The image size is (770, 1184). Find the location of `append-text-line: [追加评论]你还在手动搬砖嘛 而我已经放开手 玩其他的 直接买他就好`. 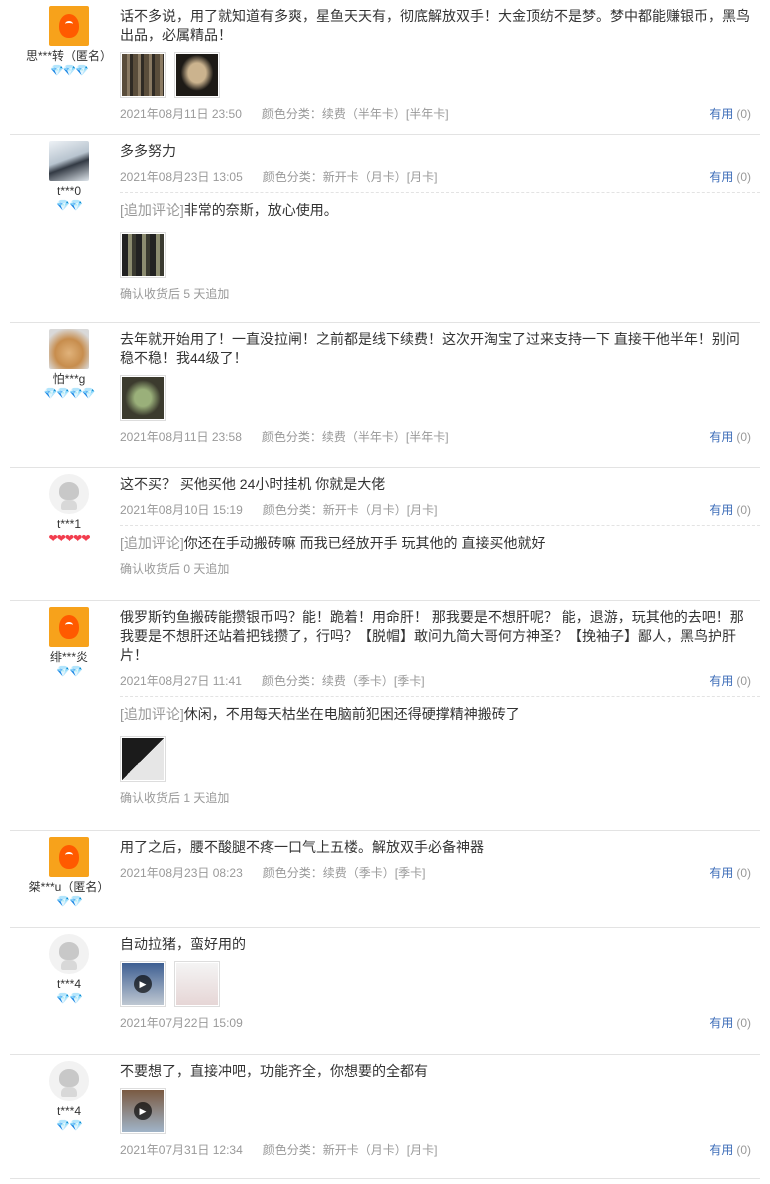

append-text-line: [追加评论]你还在手动搬砖嘛 而我已经放开手 玩其他的 直接买他就好 is located at coordinates (435, 543).